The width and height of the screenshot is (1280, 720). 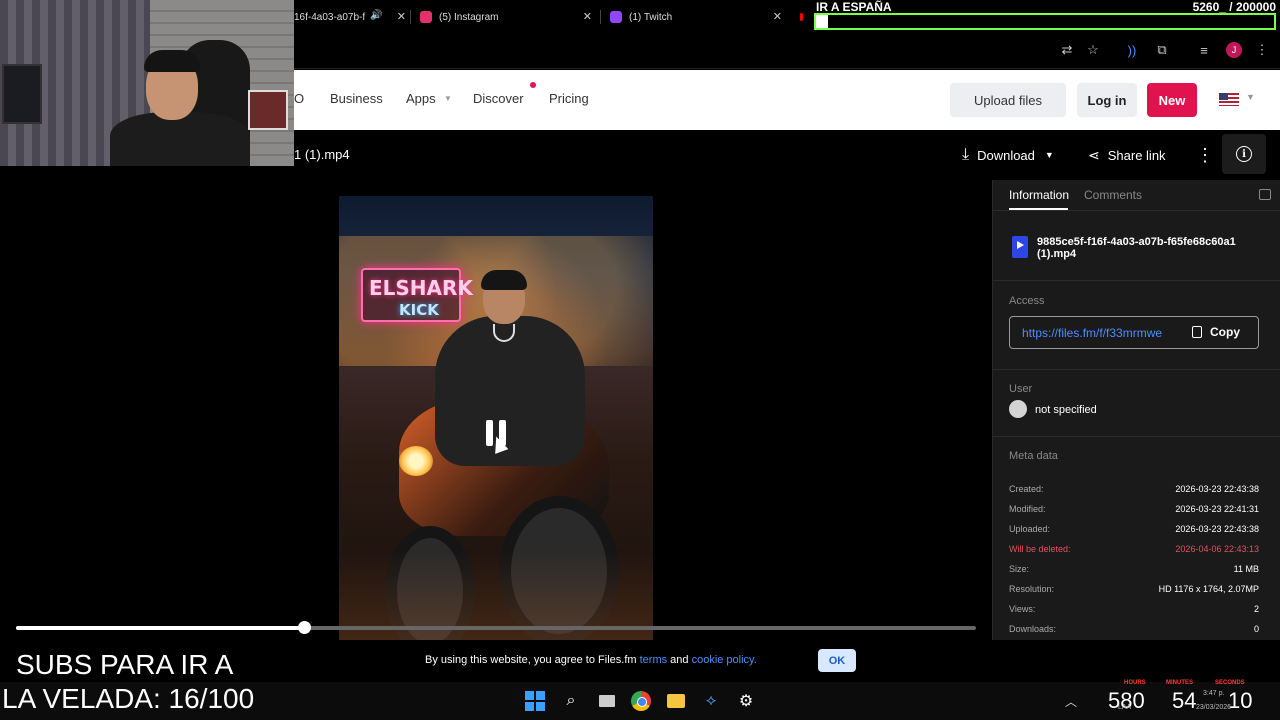 I want to click on translate-icon: ⇄, so click(x=1067, y=50).